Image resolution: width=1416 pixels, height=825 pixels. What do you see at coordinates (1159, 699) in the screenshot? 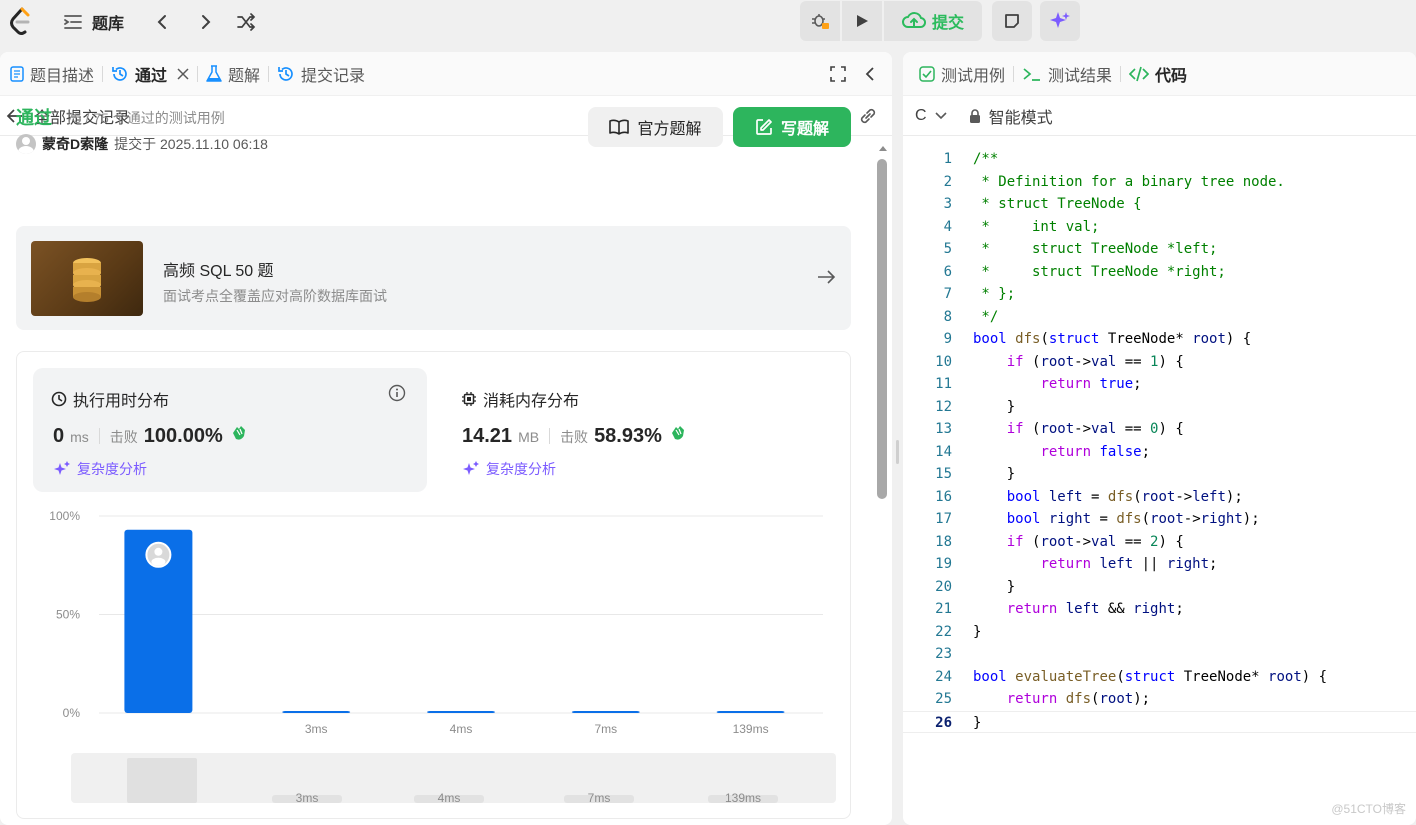
I see `code-line: 25 return dfs(root);` at bounding box center [1159, 699].